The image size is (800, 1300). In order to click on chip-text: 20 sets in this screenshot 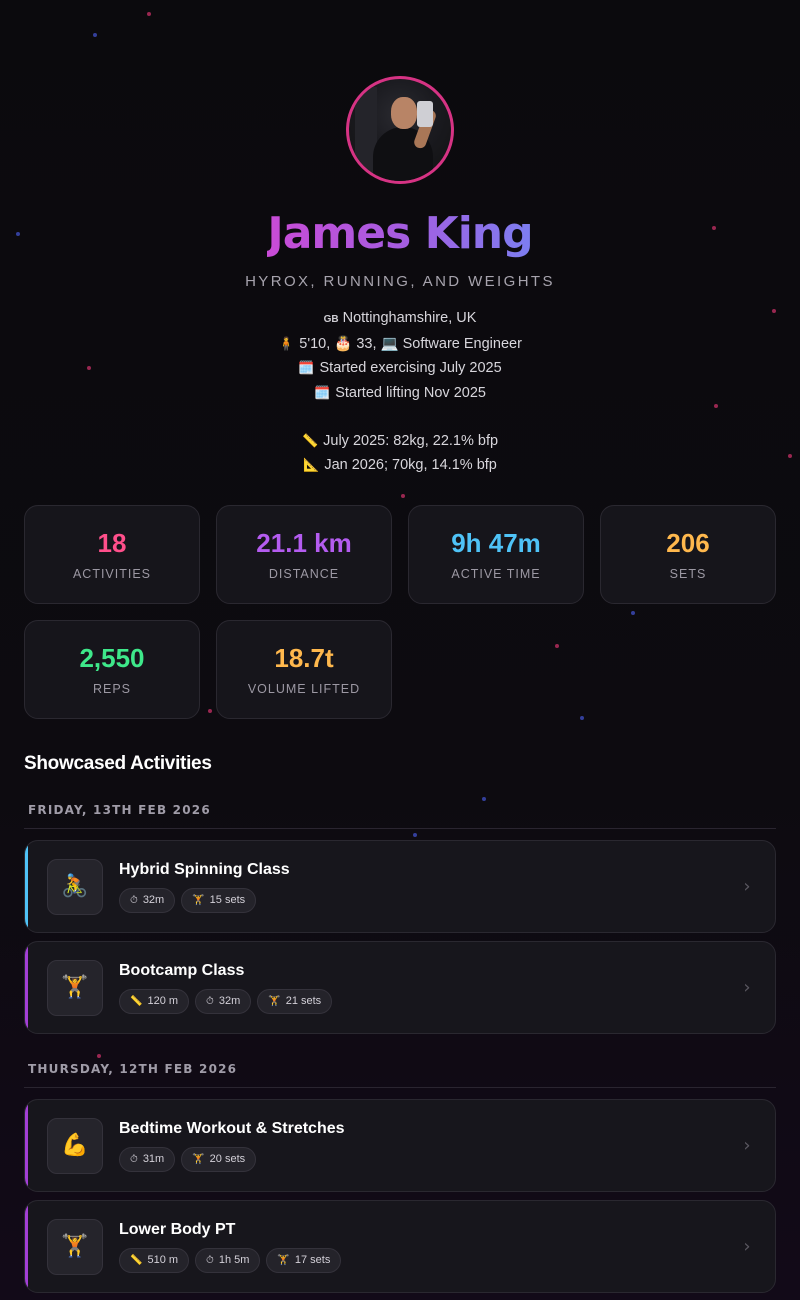, I will do `click(227, 1159)`.